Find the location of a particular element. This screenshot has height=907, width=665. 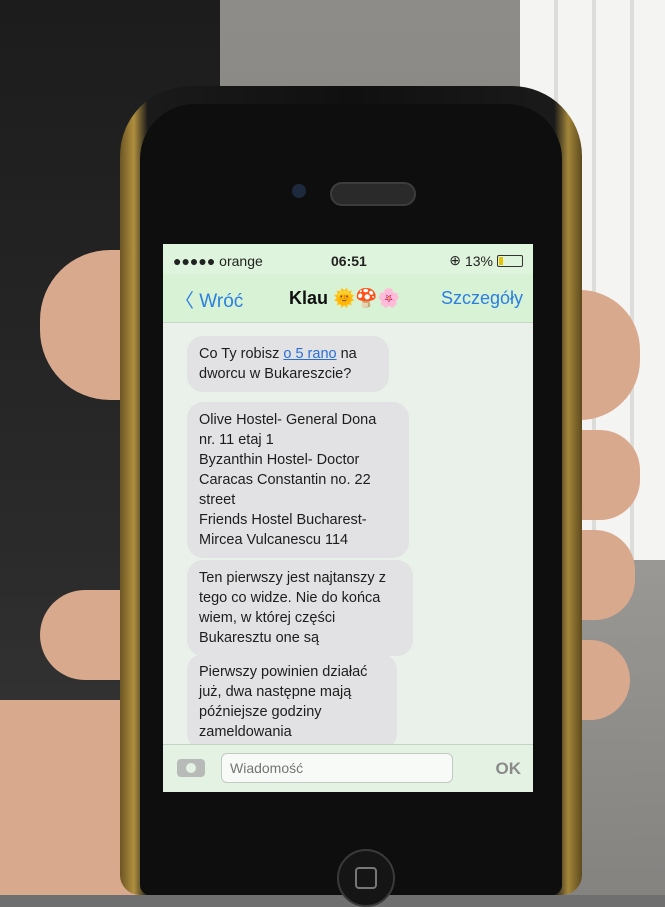

carrier-label: ●●●●● orange is located at coordinates (218, 261).